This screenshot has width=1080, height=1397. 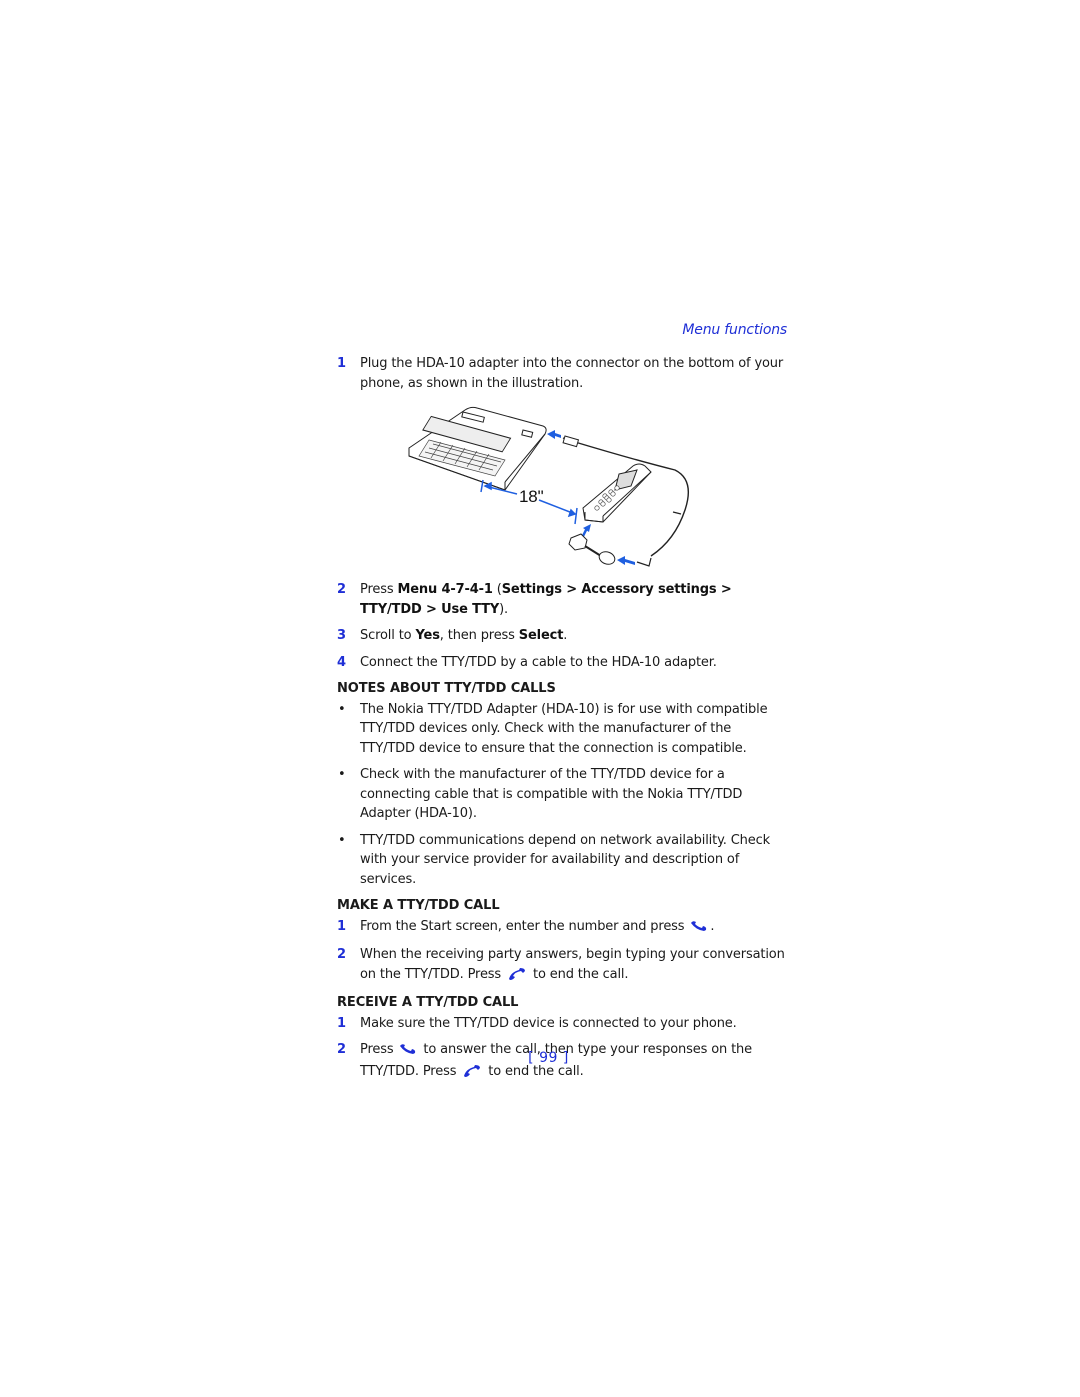 I want to click on receive-call-heading: RECEIVE A TTY/TDD CALL, so click(x=428, y=1002).